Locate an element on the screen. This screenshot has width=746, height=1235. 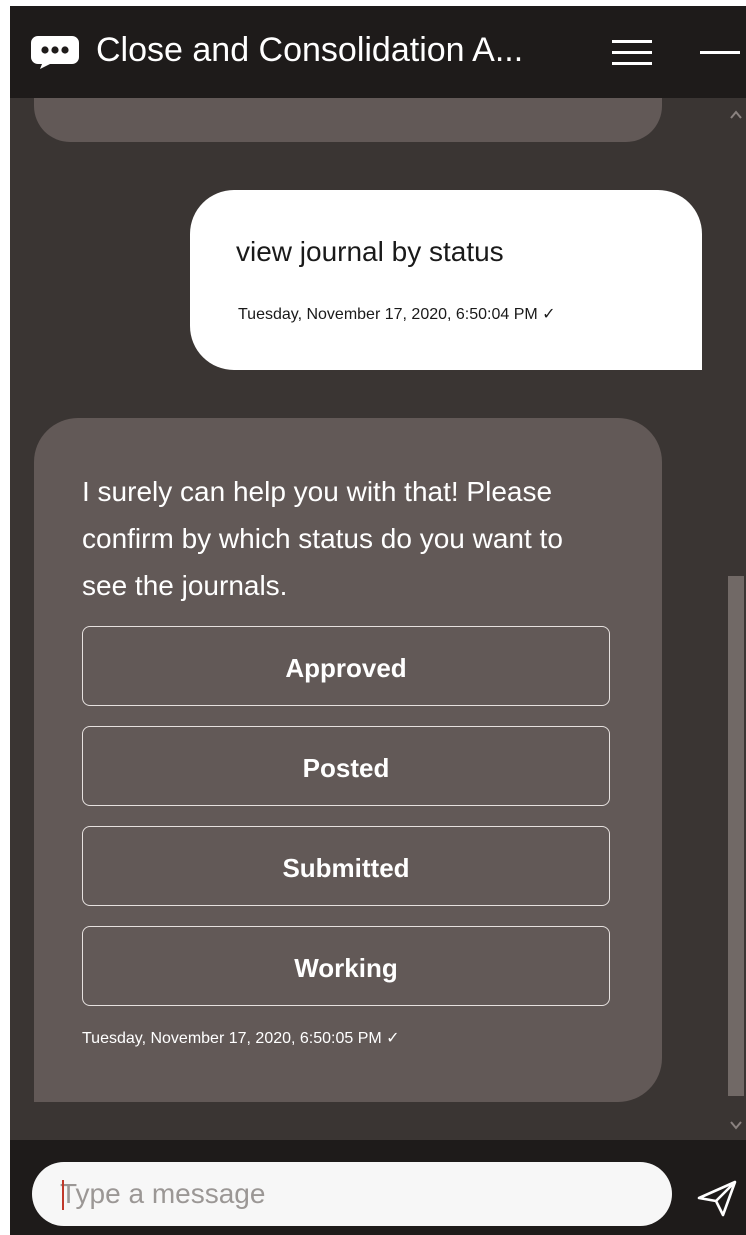
user-message-text: view journal by status is located at coordinates (370, 251).